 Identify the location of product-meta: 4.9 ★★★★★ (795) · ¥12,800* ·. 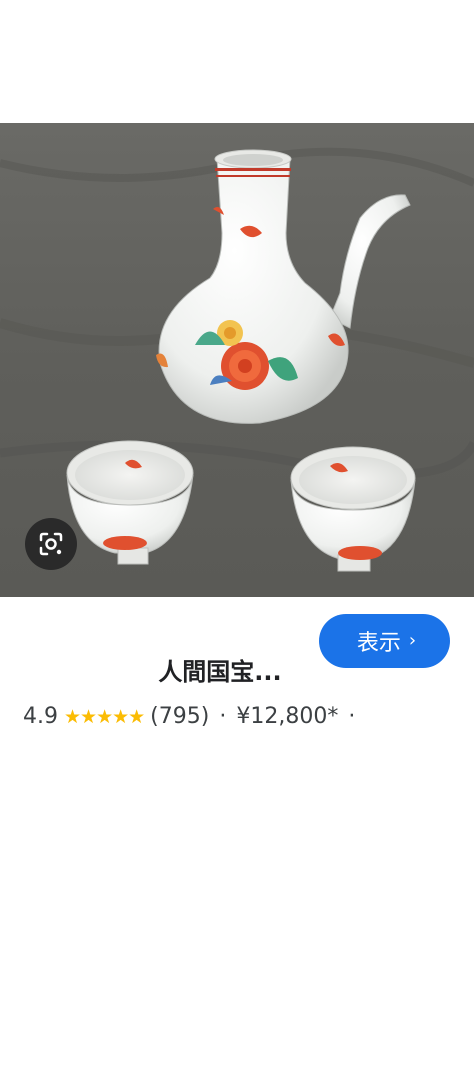
(194, 716).